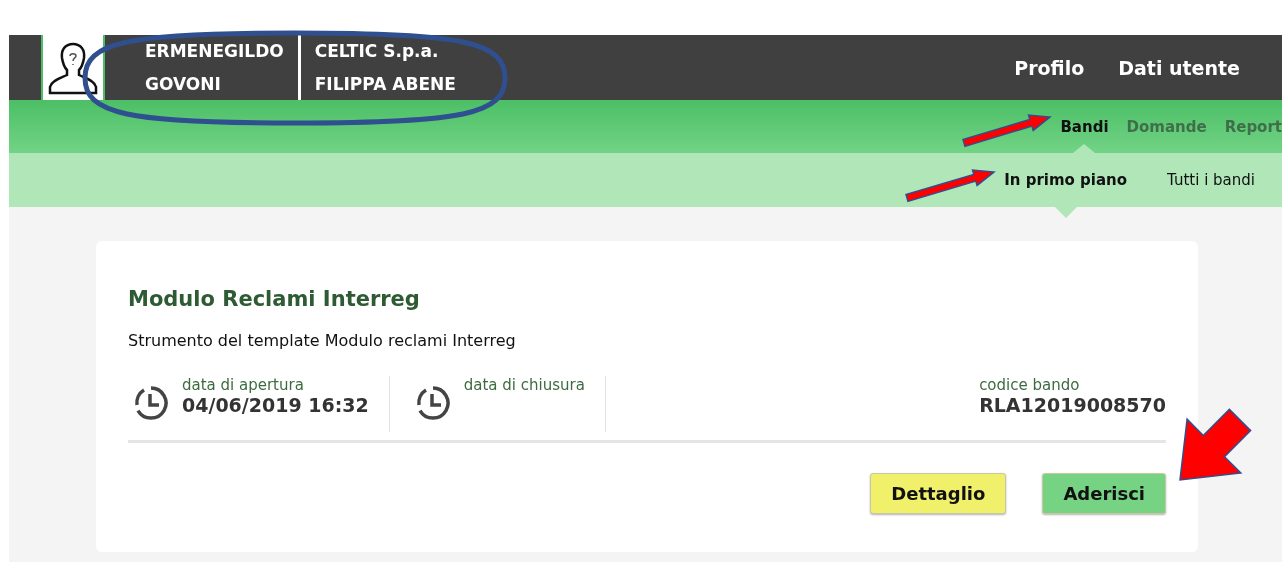 This screenshot has height=562, width=1282. I want to click on card-description: Strumento del template Modulo reclami Interreg, so click(322, 340).